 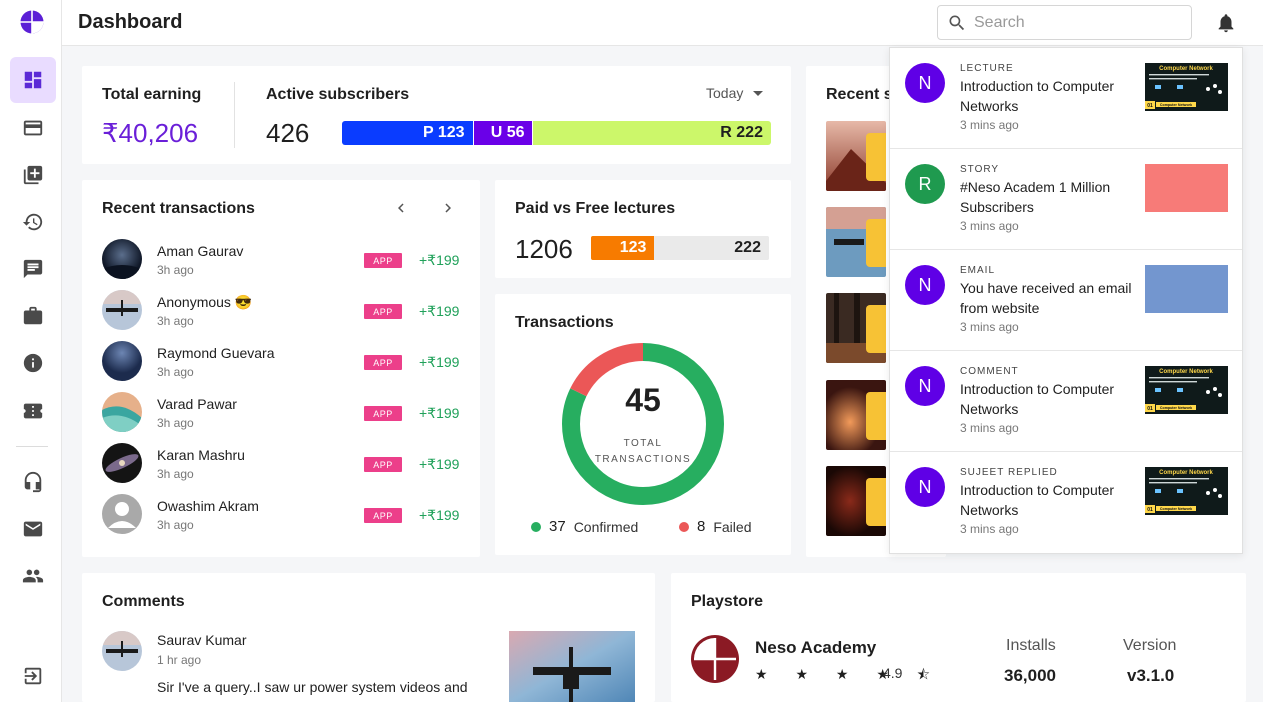 I want to click on headset-icon, so click(x=33, y=482).